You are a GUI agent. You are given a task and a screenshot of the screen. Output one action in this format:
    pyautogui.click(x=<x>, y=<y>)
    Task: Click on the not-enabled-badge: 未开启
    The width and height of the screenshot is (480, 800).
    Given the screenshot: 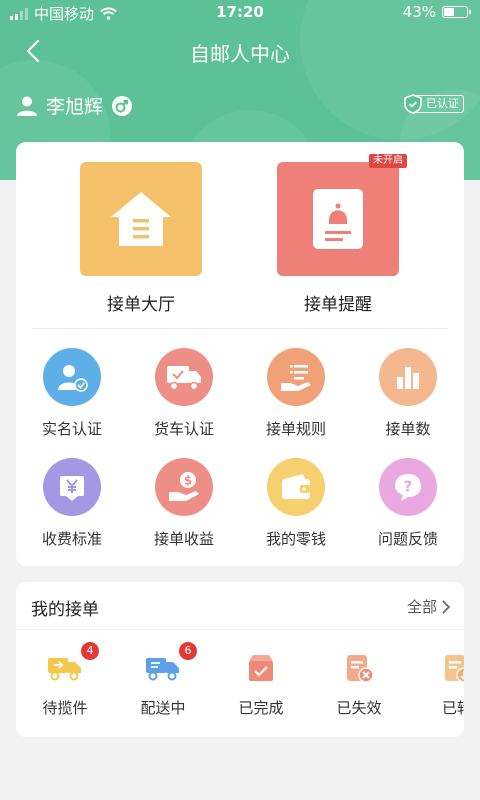 What is the action you would take?
    pyautogui.click(x=388, y=161)
    